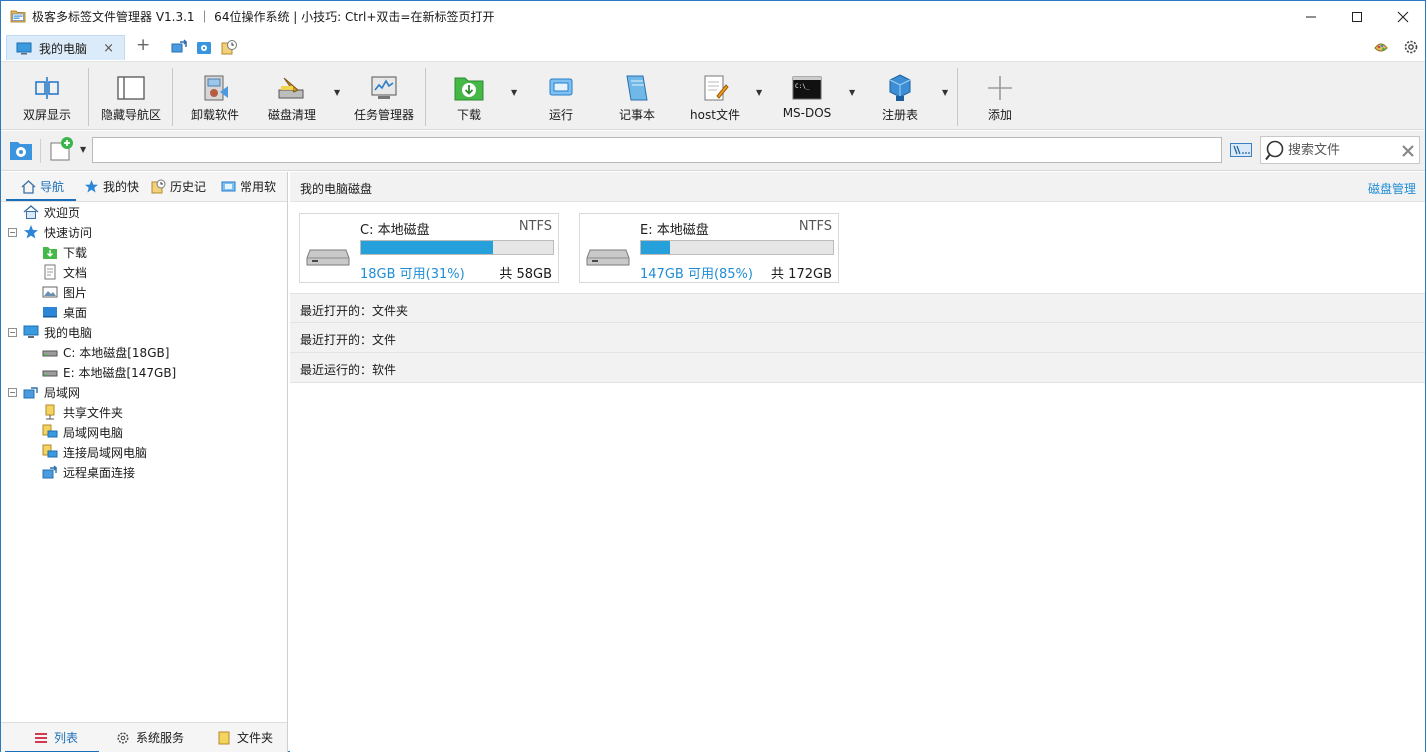 This screenshot has height=752, width=1426. What do you see at coordinates (857, 308) in the screenshot?
I see `section-recent-folders: 最近打开的：文件夹` at bounding box center [857, 308].